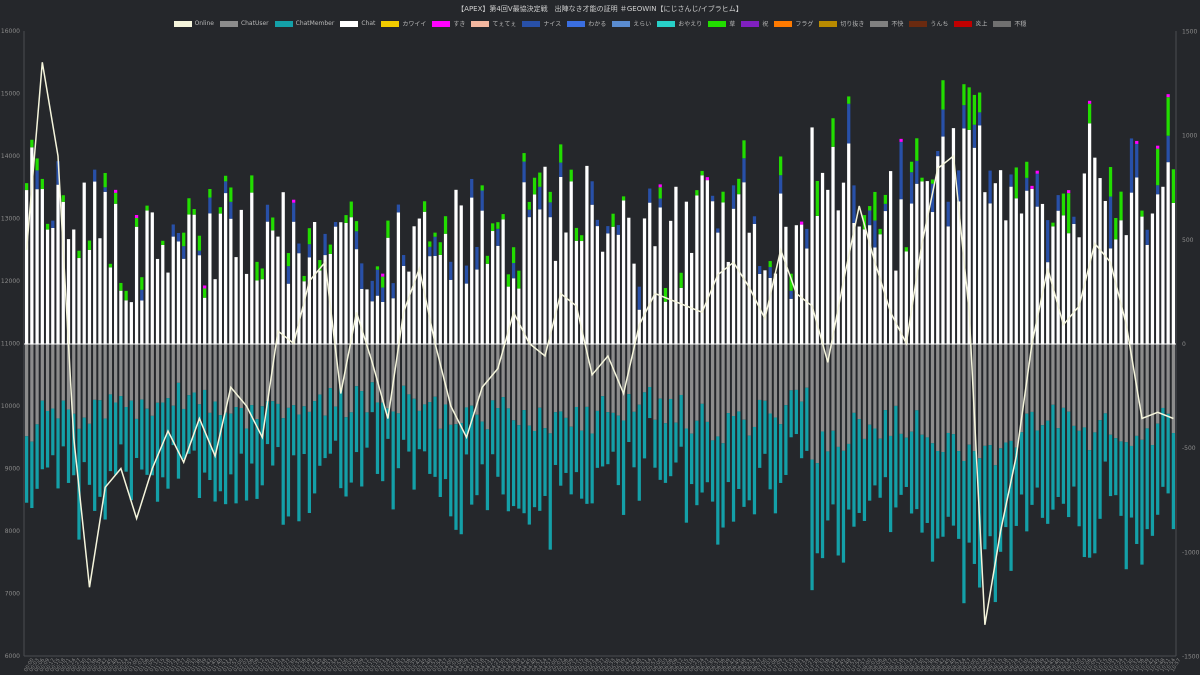 The height and width of the screenshot is (675, 1200). I want to click on left-tick-label: 13000, so click(10, 219).